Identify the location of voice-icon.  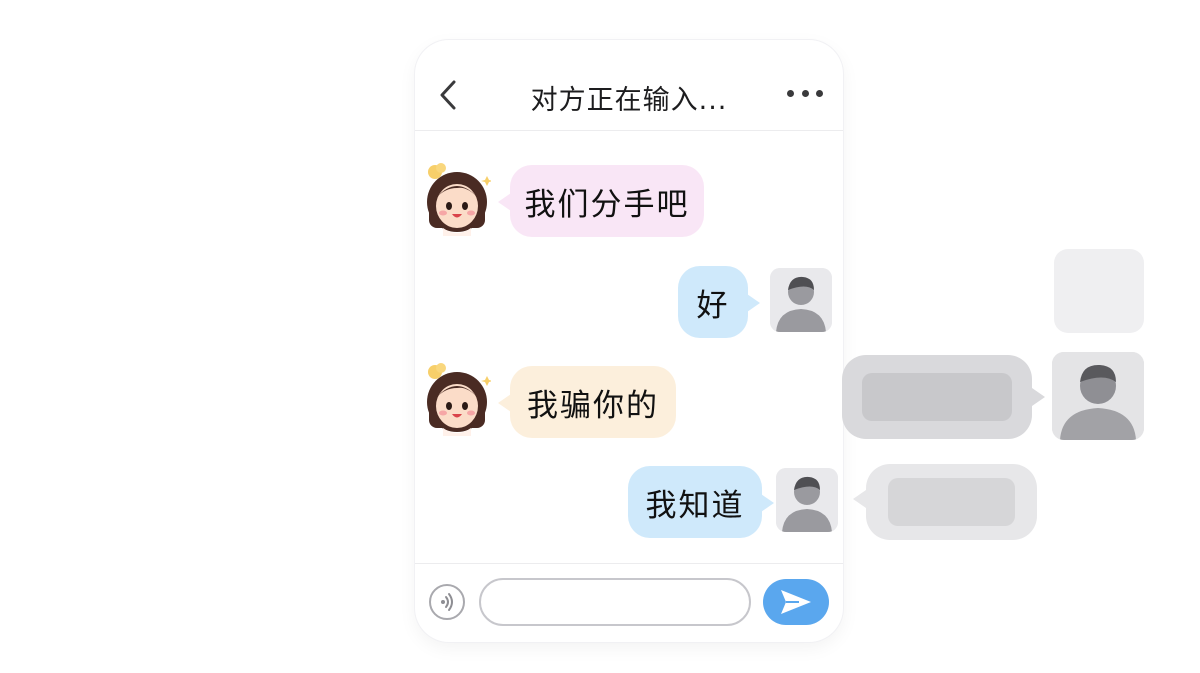
(447, 602).